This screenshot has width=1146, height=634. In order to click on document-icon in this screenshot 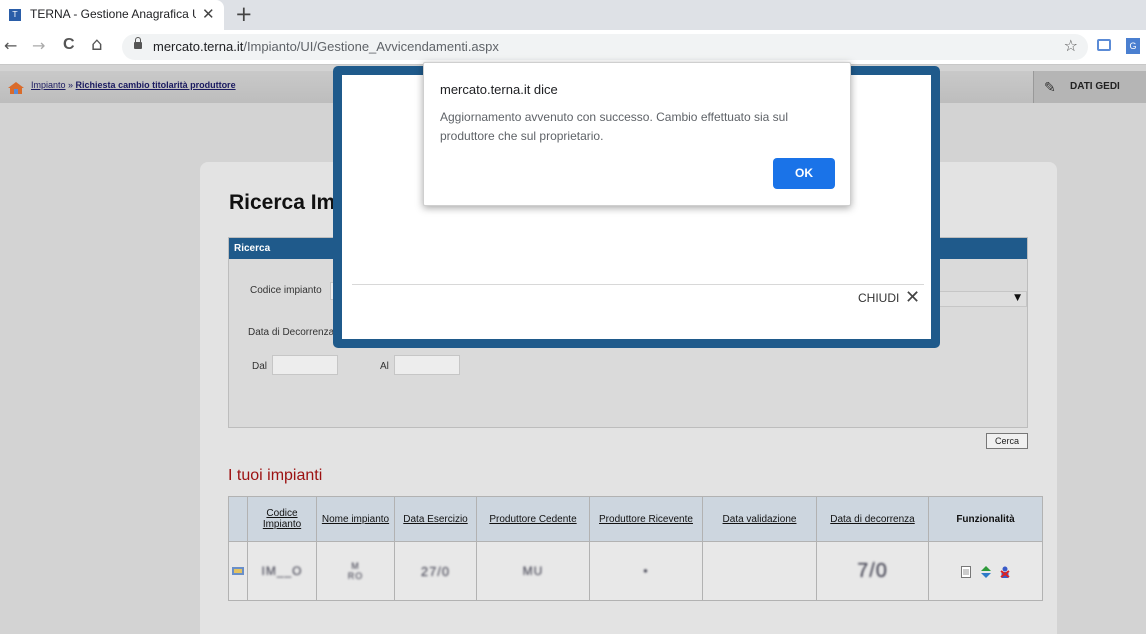, I will do `click(966, 571)`.